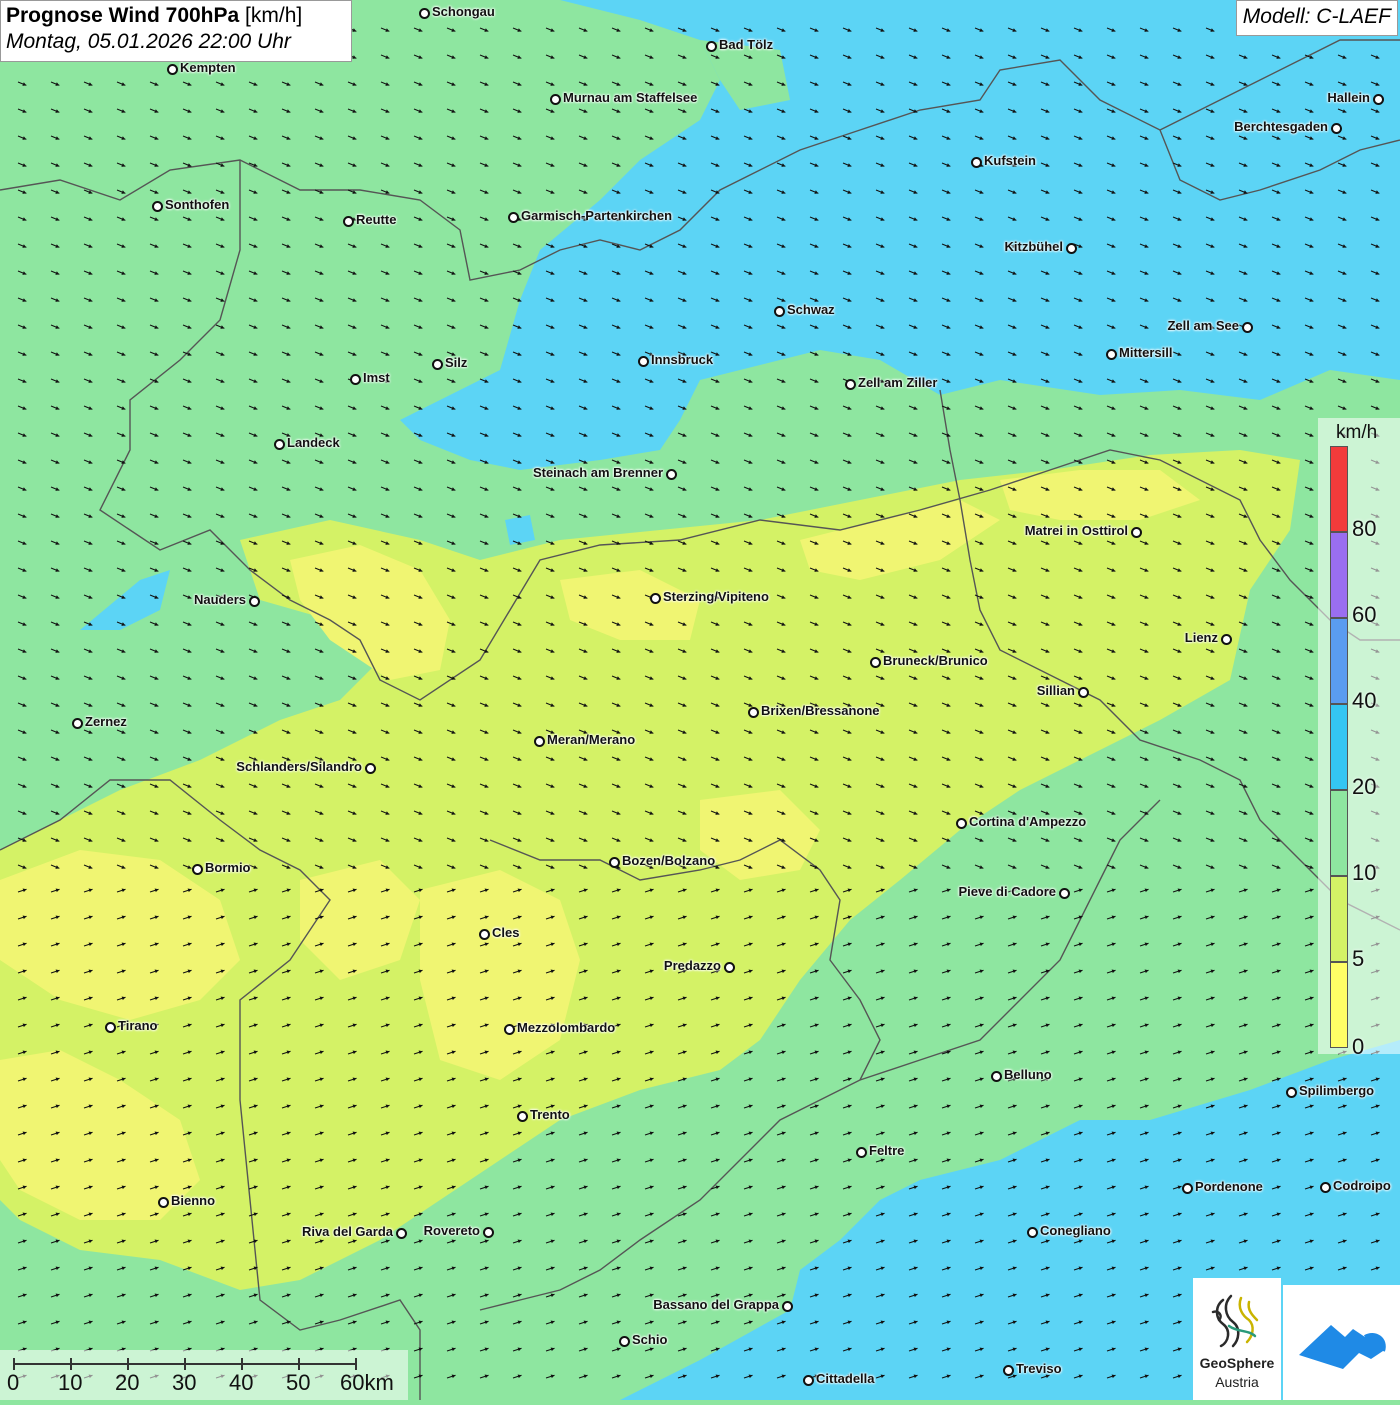 The width and height of the screenshot is (1400, 1405). I want to click on city-label: Cortina d'Ampezzo, so click(1028, 821).